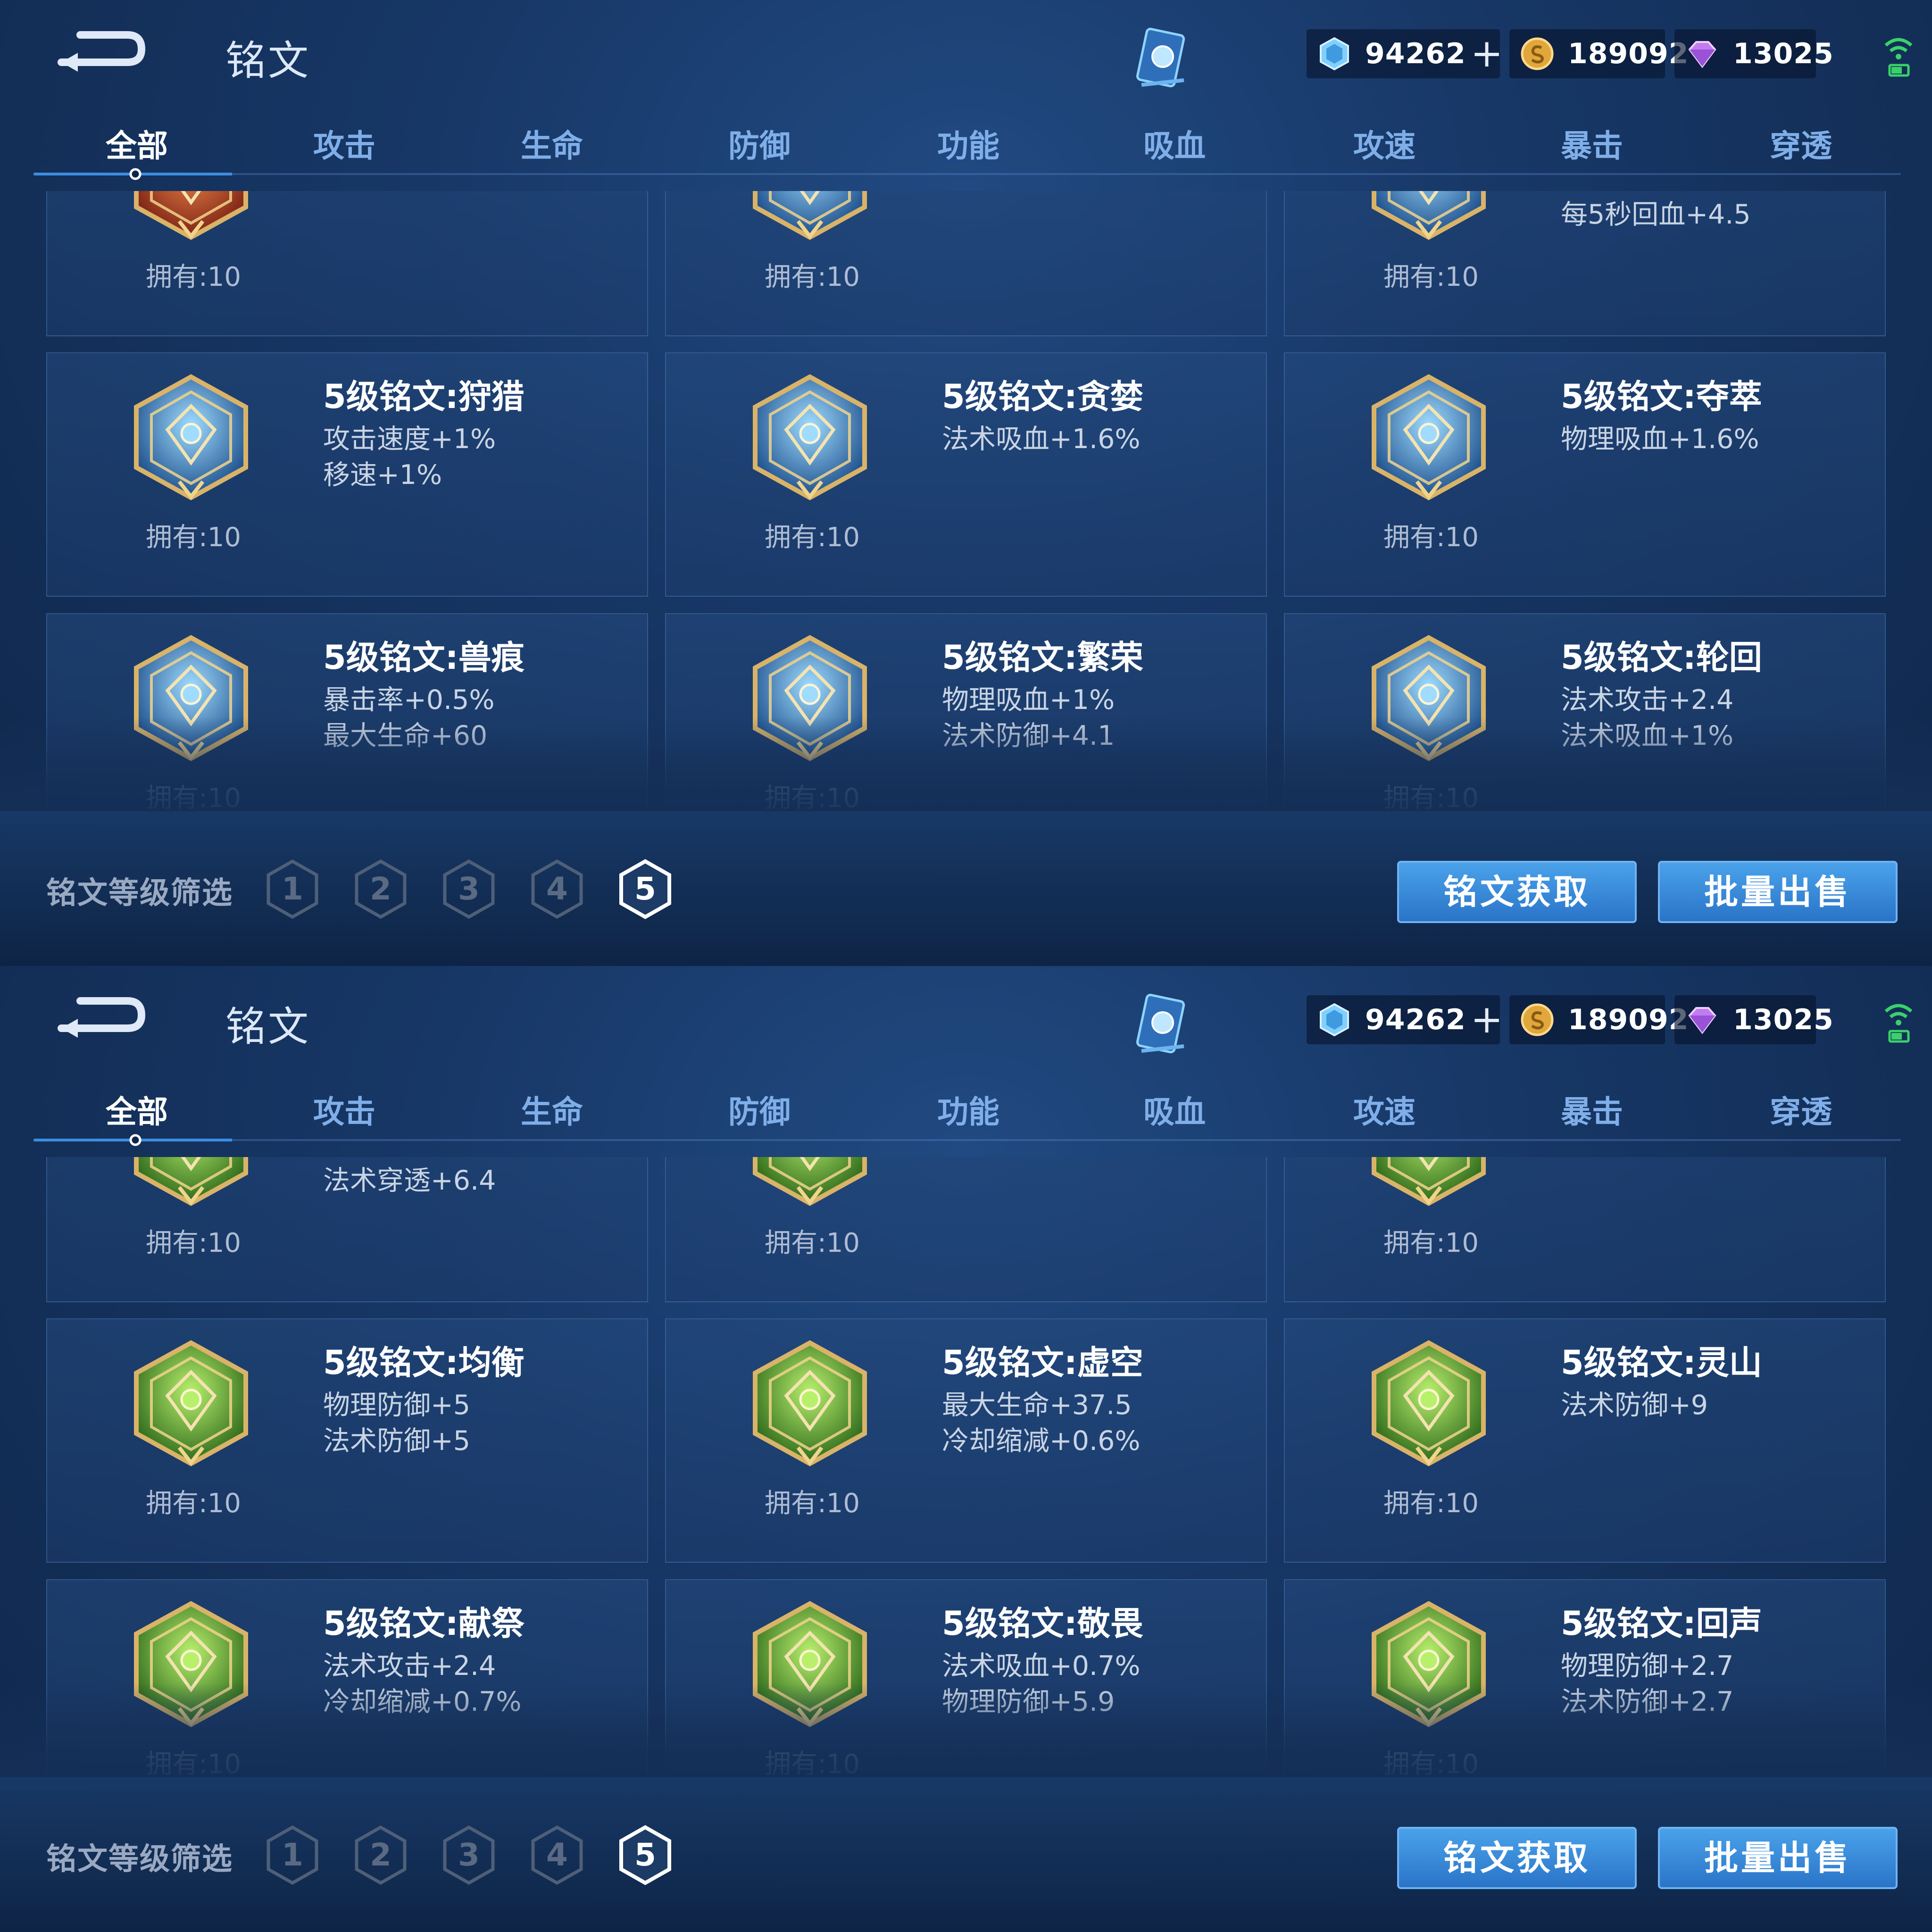 This screenshot has height=1932, width=1932. I want to click on inscription-name: 5级铭文:献祭, so click(424, 1623).